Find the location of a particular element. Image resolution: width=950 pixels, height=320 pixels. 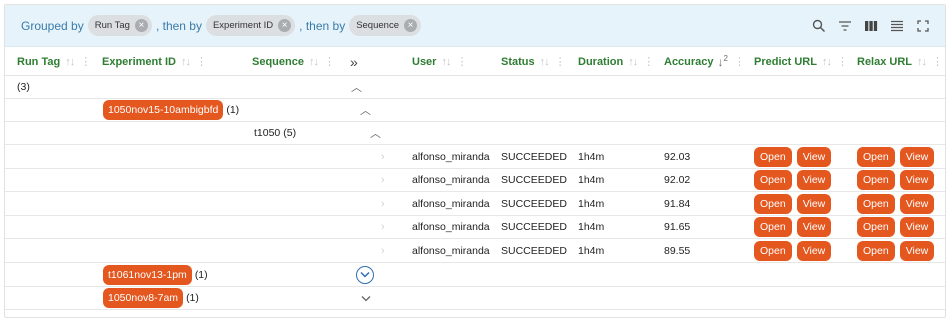

group-cell: 1050nov15-10ambigbfd (1) is located at coordinates (171, 110).